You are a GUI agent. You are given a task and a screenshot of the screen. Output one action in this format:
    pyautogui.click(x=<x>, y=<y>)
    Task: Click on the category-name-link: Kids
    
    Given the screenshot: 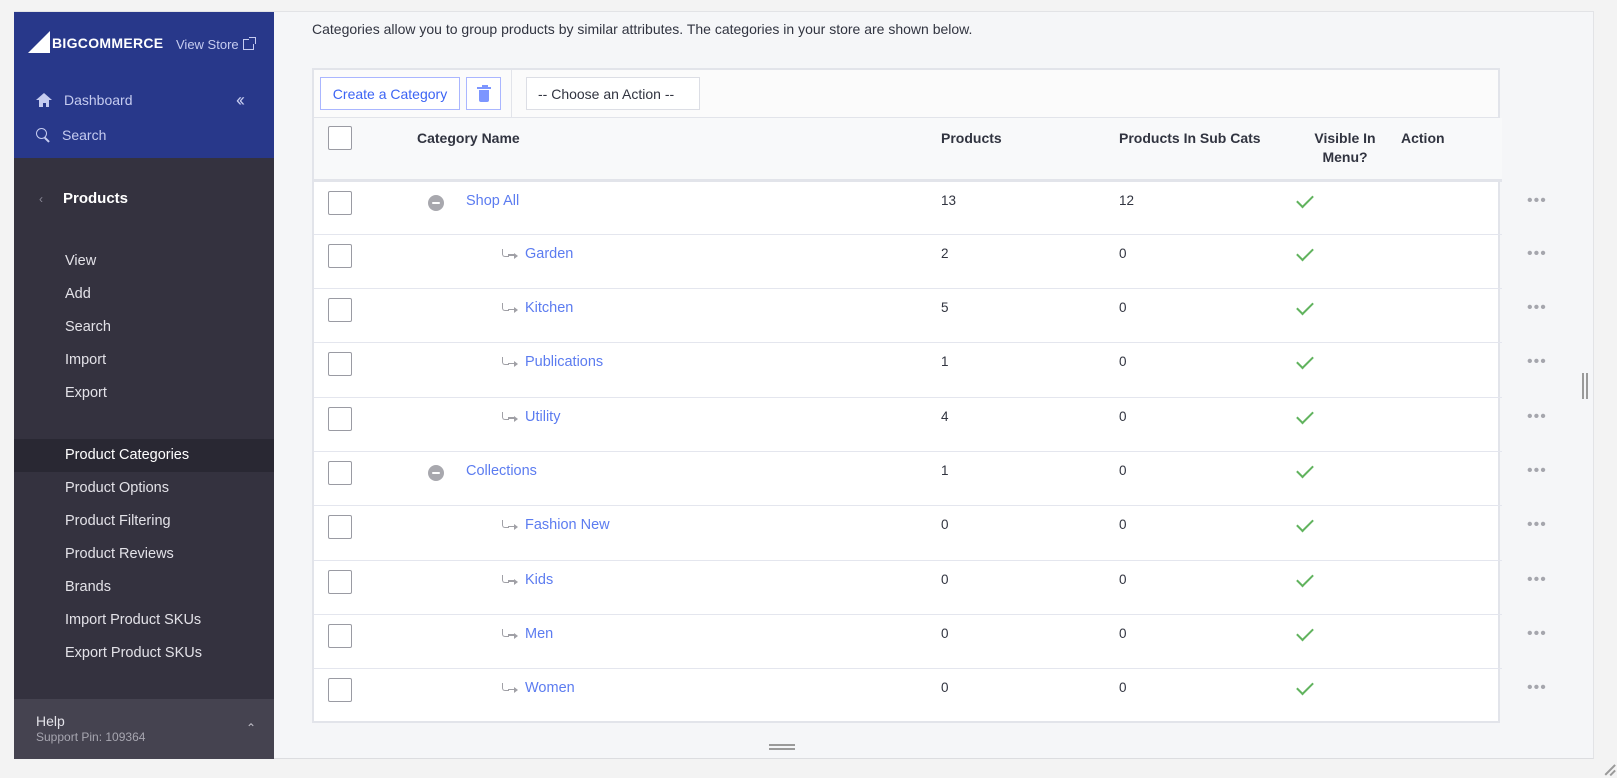 What is the action you would take?
    pyautogui.click(x=539, y=580)
    